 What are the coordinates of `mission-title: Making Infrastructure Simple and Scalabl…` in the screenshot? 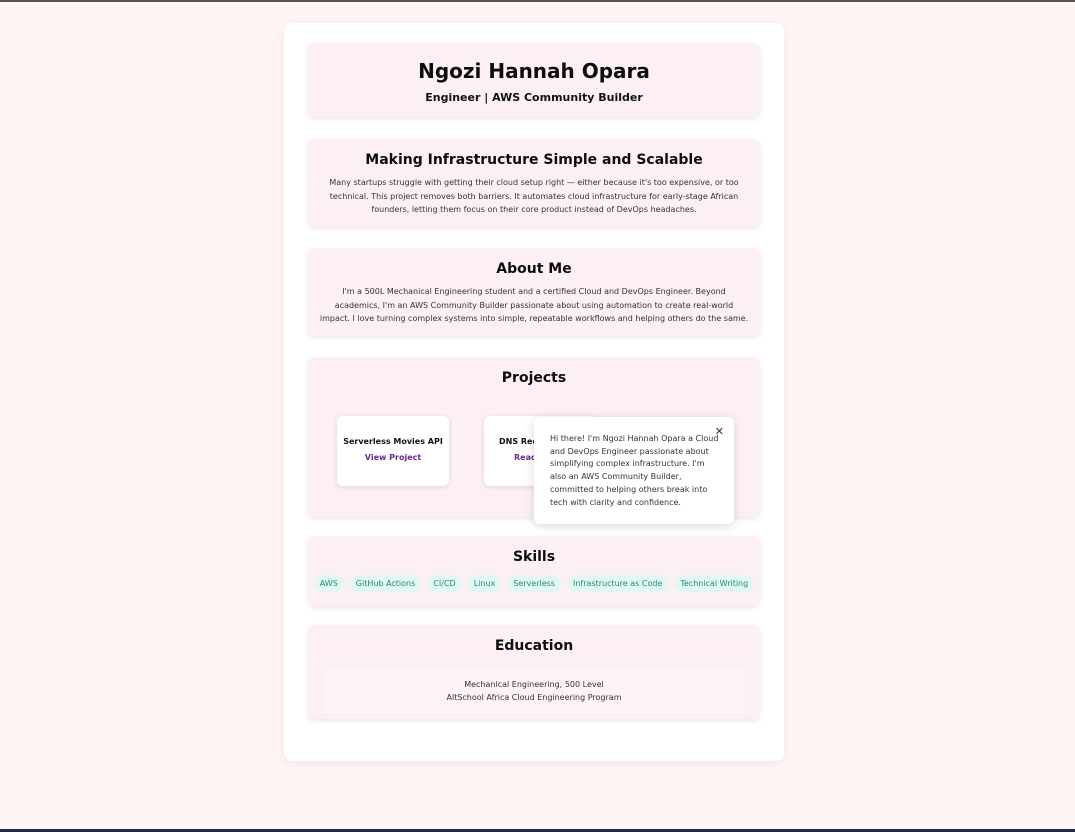 It's located at (534, 160).